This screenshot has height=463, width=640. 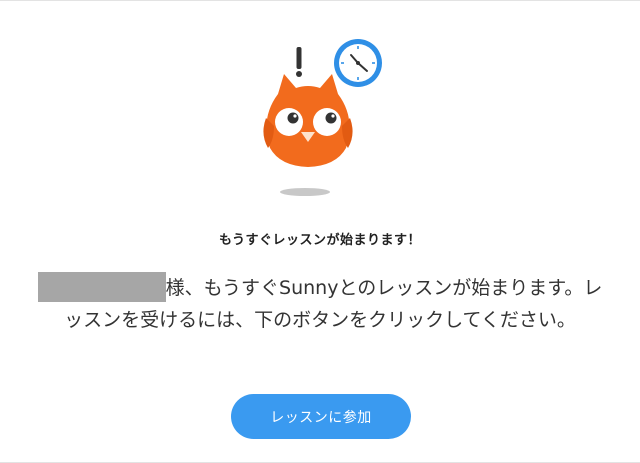 I want to click on join-lesson-button: レッスンに参加, so click(x=321, y=416).